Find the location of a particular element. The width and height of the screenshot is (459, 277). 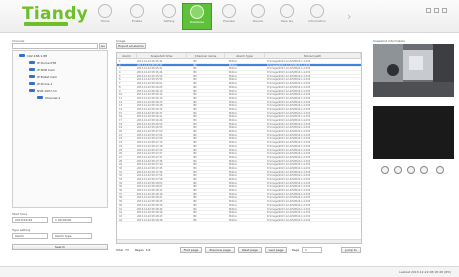

nav-information: Information is located at coordinates (317, 16).